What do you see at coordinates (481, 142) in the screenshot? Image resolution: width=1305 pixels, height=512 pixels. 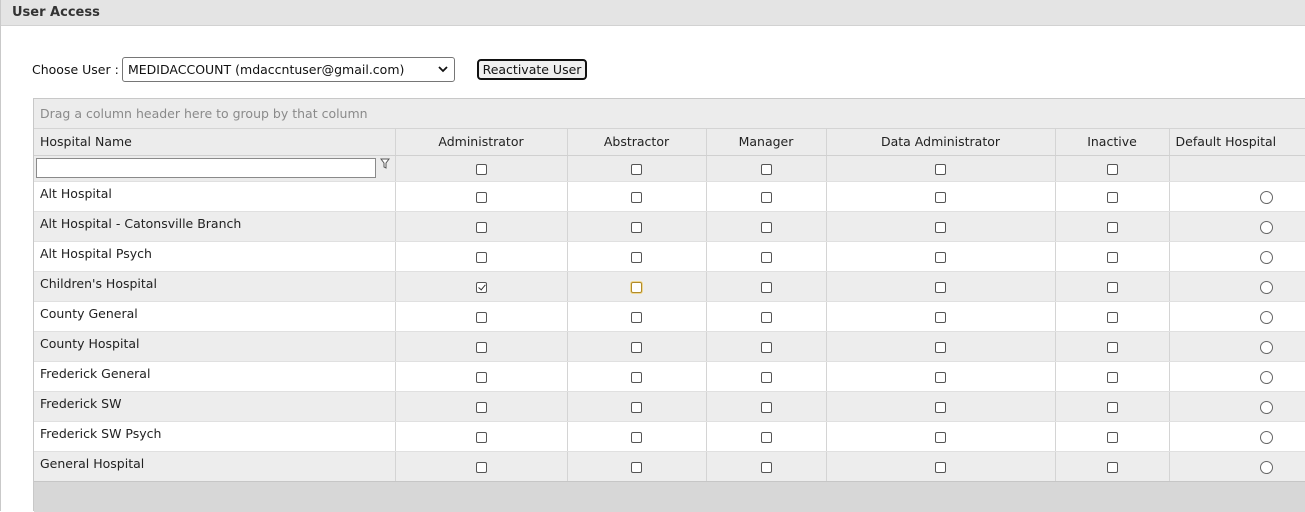 I see `column-header-administrator: Administrator` at bounding box center [481, 142].